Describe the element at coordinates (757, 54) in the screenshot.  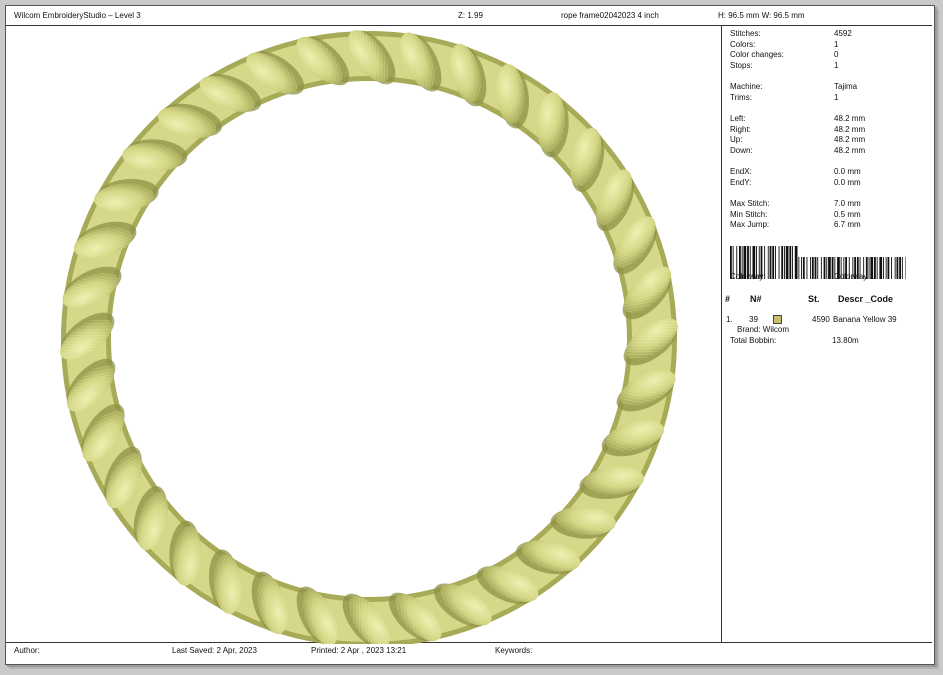
I see `color-changes-label: Color changes:` at that location.